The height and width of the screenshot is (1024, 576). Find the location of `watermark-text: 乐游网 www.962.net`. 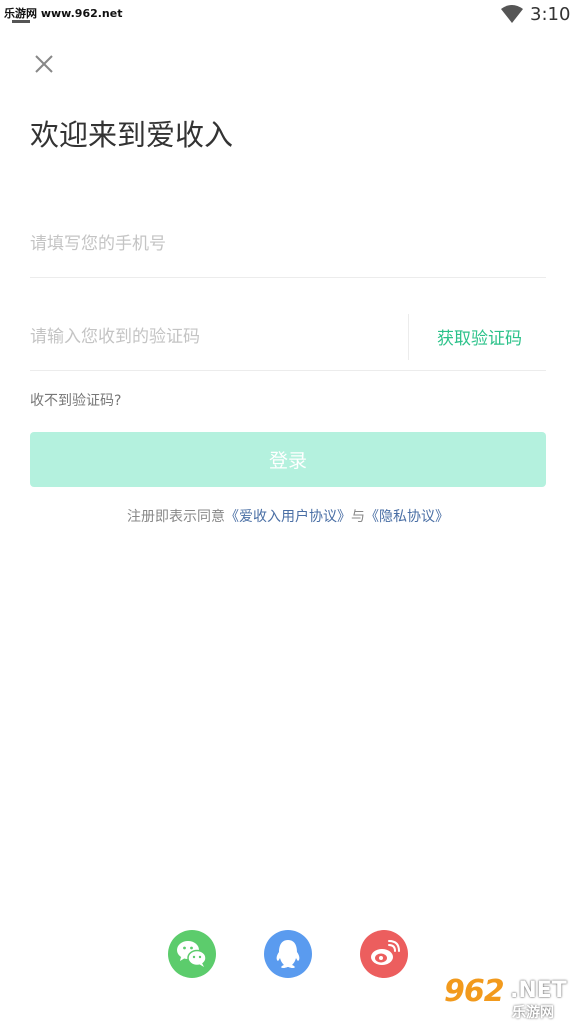

watermark-text: 乐游网 www.962.net is located at coordinates (63, 13).